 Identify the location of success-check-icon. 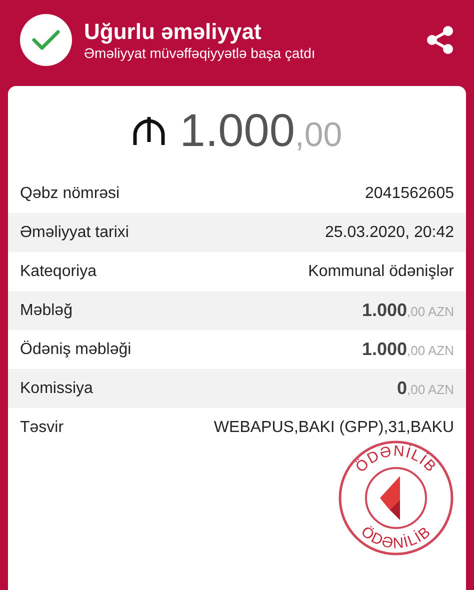
(46, 40).